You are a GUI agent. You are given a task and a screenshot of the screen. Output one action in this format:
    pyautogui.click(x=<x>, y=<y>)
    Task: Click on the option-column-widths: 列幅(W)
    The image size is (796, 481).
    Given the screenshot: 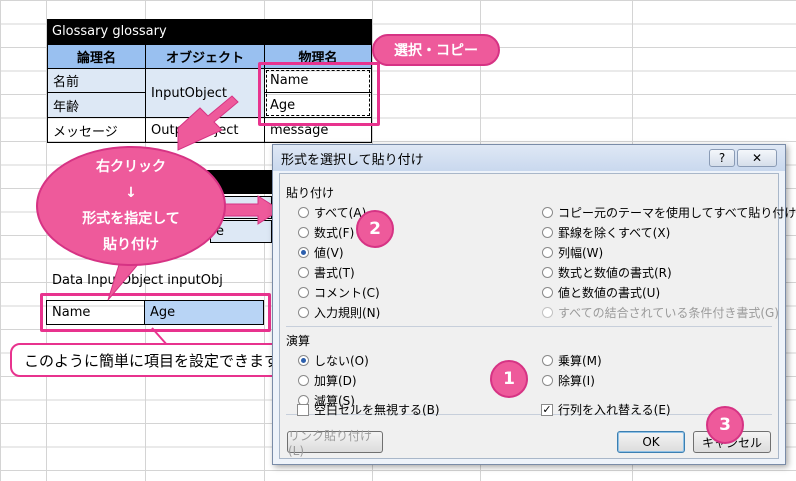 What is the action you would take?
    pyautogui.click(x=572, y=252)
    